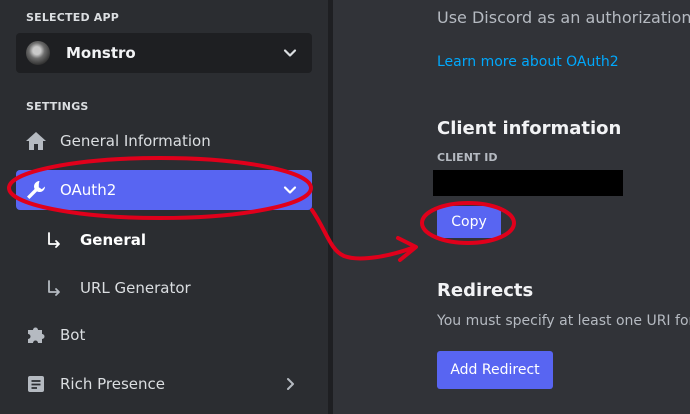 The image size is (690, 414). Describe the element at coordinates (73, 17) in the screenshot. I see `selected-app-label: SELECTED APP` at that location.